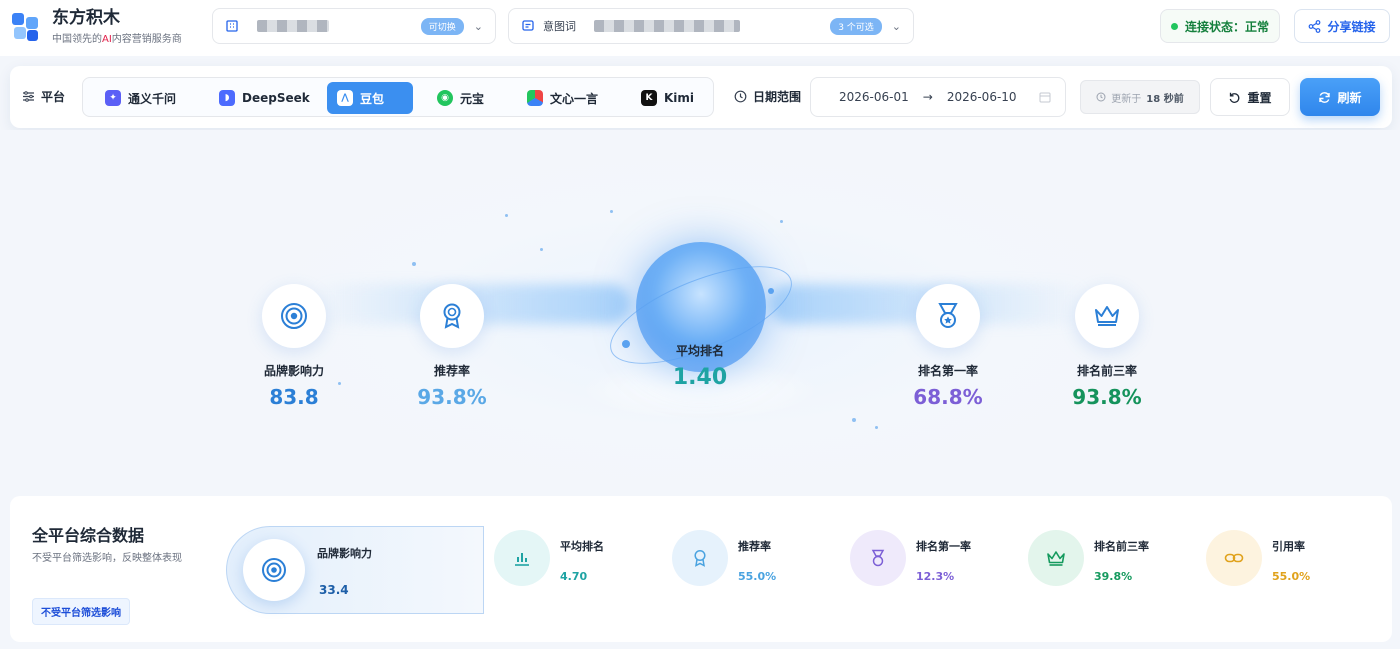 This screenshot has width=1400, height=649. I want to click on last-updated: 更新于 18 秒前, so click(1140, 97).